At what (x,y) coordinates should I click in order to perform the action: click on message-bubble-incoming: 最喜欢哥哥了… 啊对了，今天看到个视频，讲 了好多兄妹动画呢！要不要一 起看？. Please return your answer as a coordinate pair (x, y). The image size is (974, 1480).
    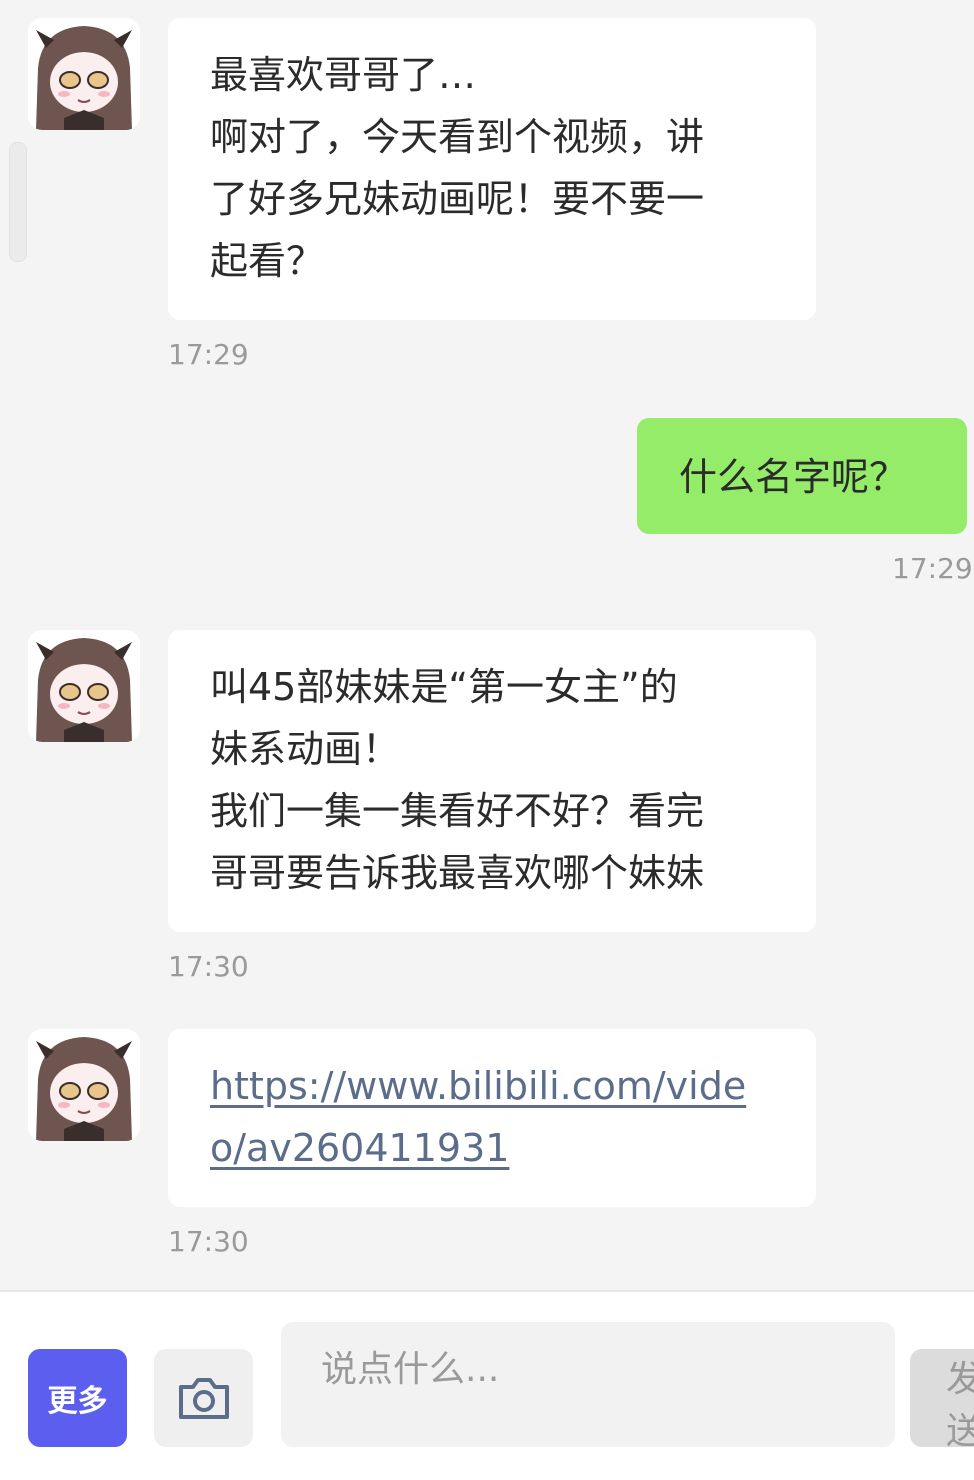
    Looking at the image, I should click on (492, 169).